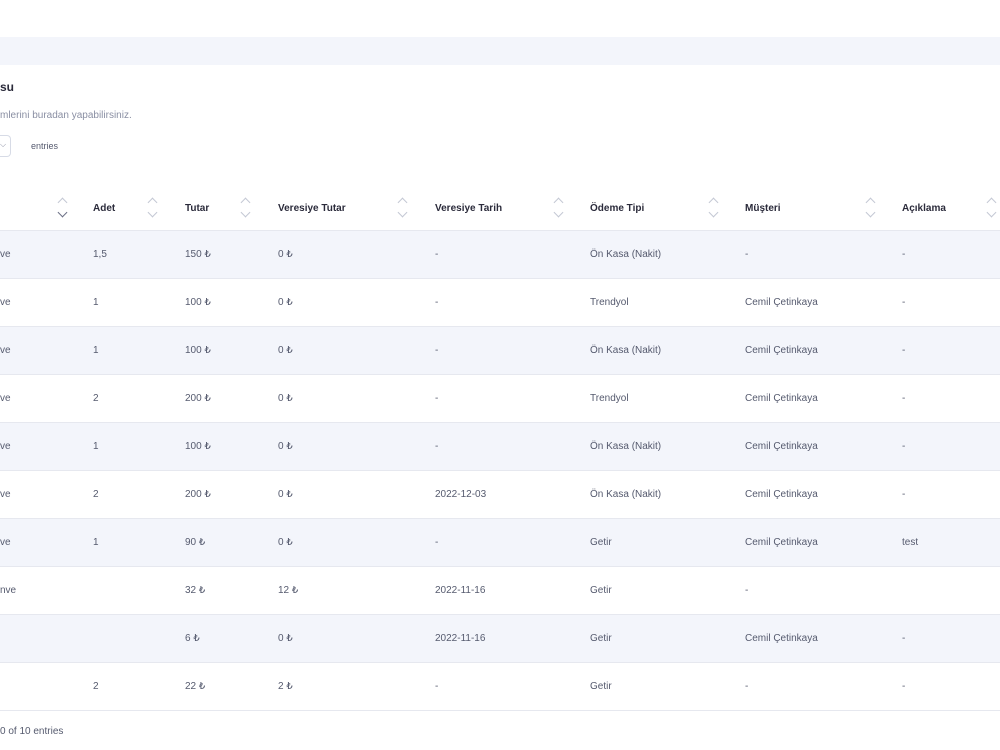  What do you see at coordinates (45, 146) in the screenshot?
I see `entries-label: entries` at bounding box center [45, 146].